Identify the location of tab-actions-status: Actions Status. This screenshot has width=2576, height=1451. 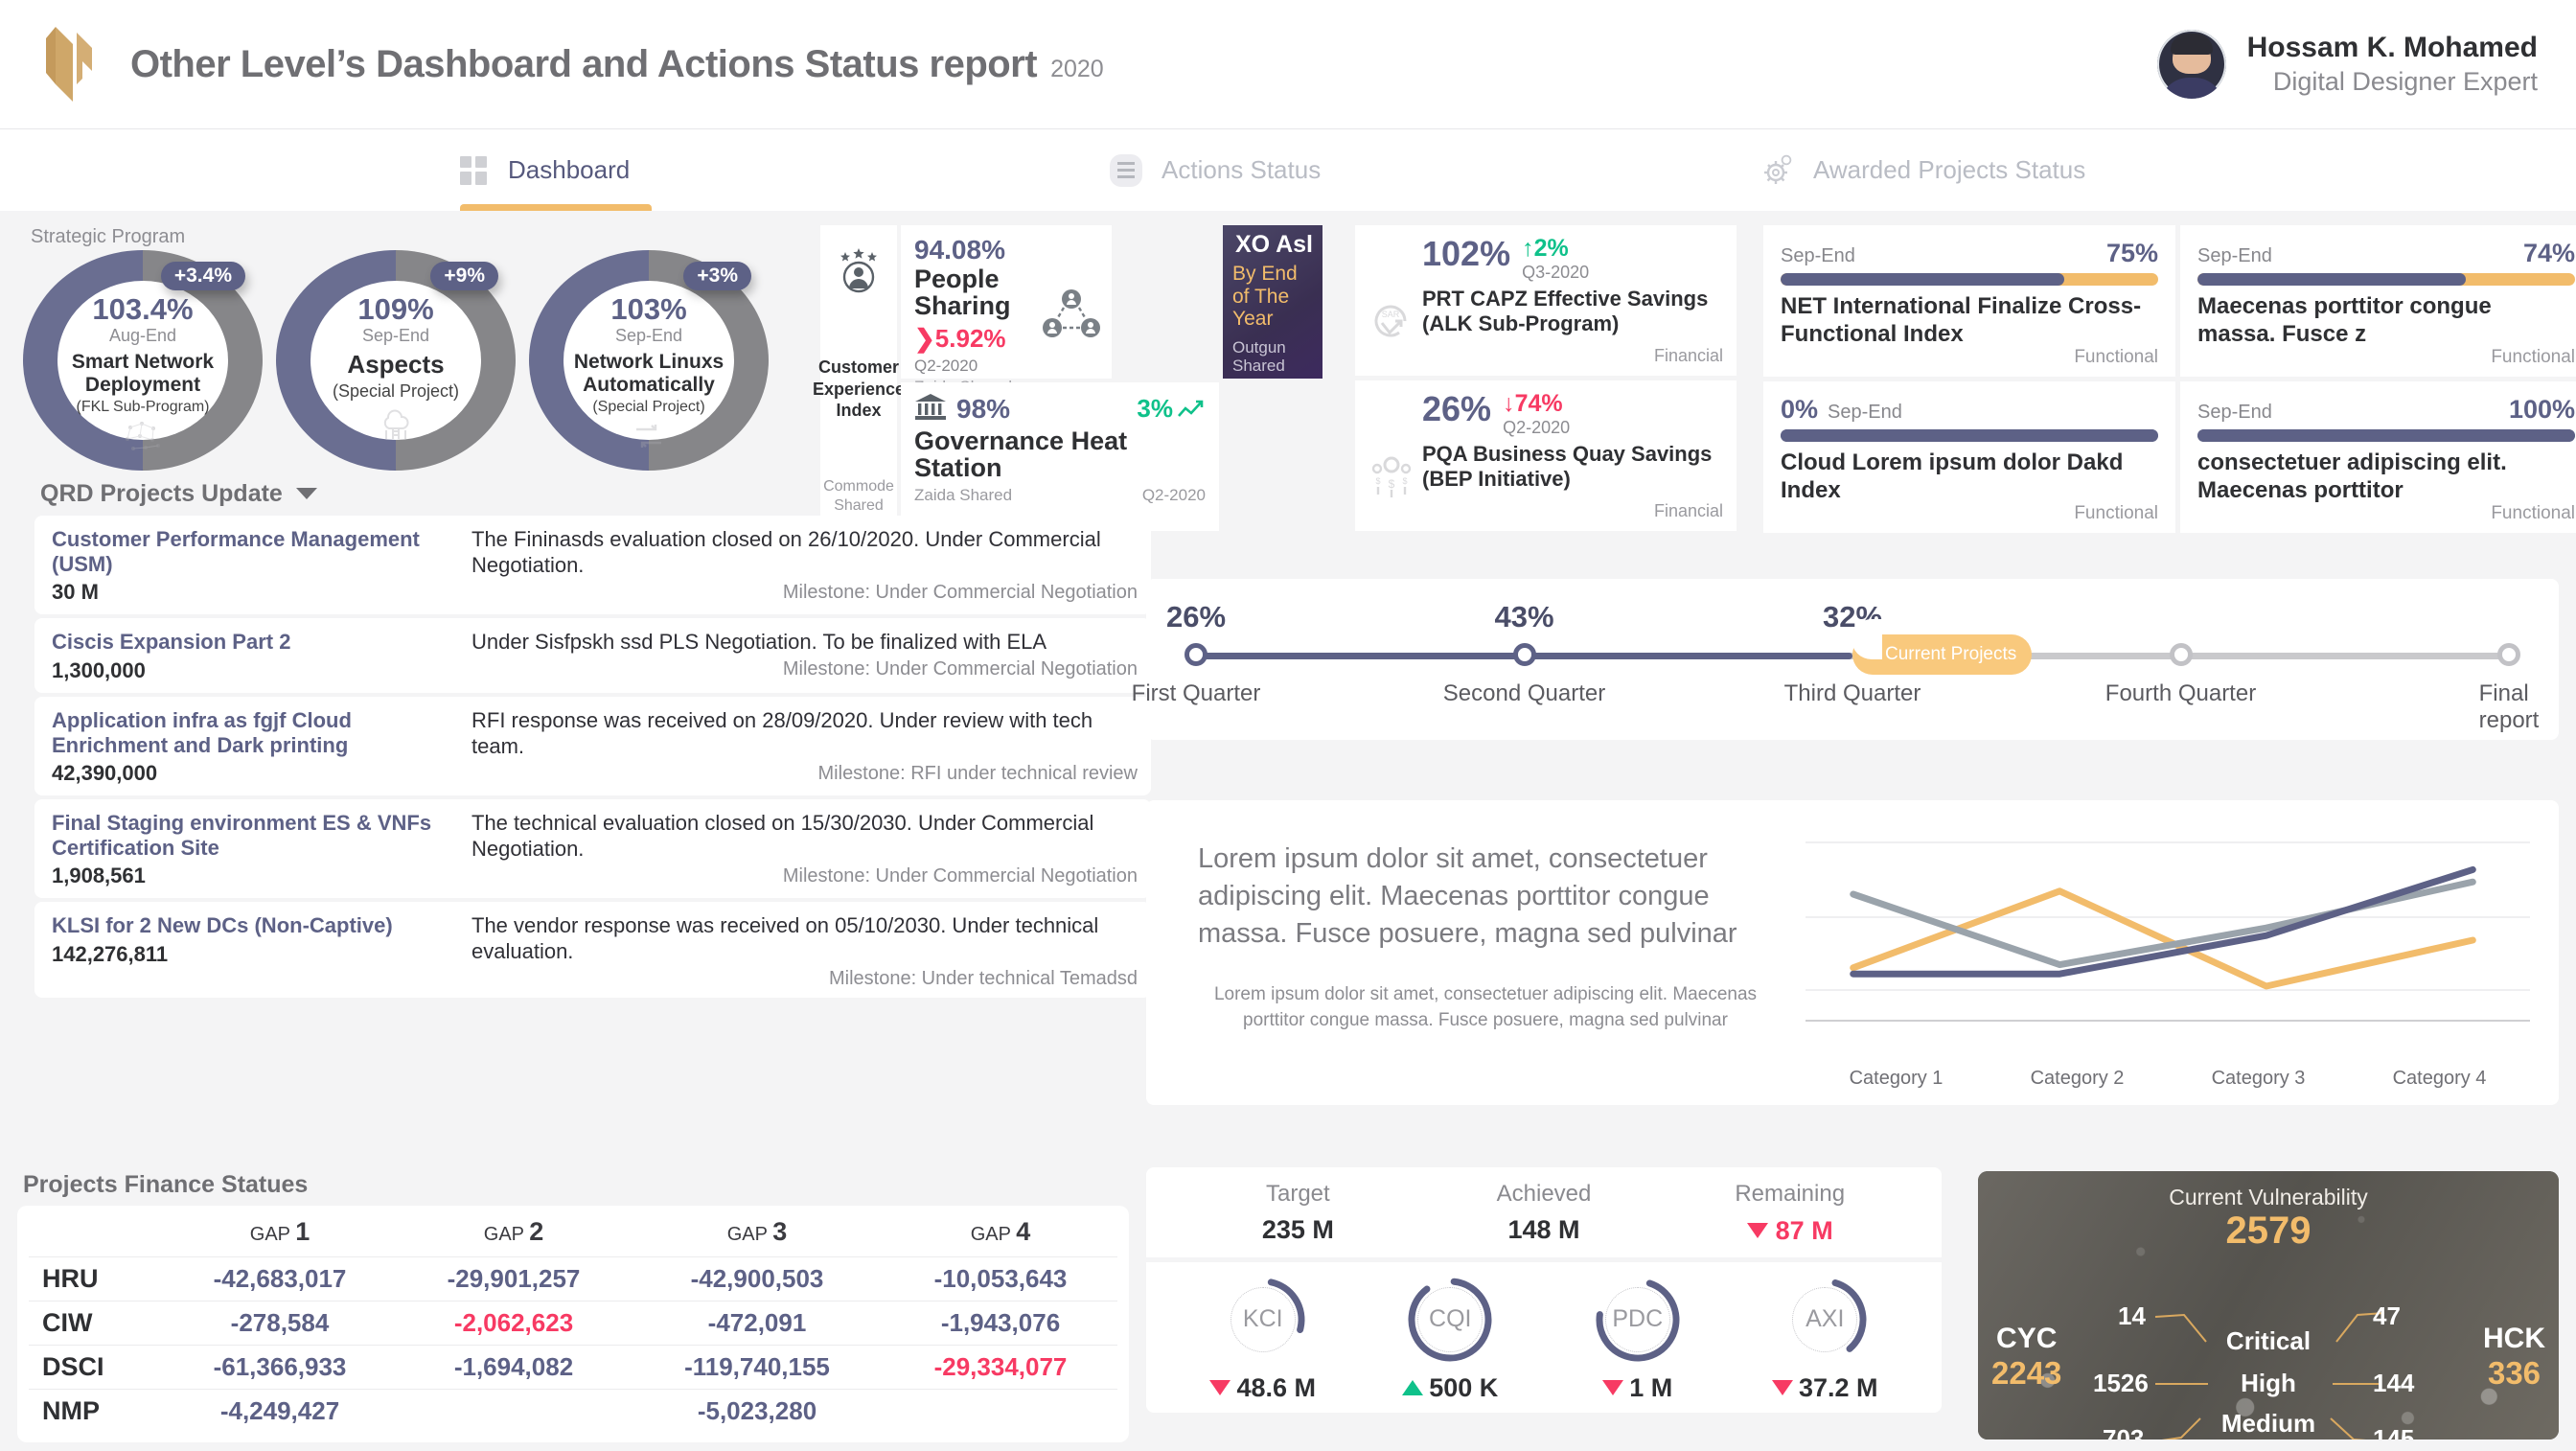
(1216, 170).